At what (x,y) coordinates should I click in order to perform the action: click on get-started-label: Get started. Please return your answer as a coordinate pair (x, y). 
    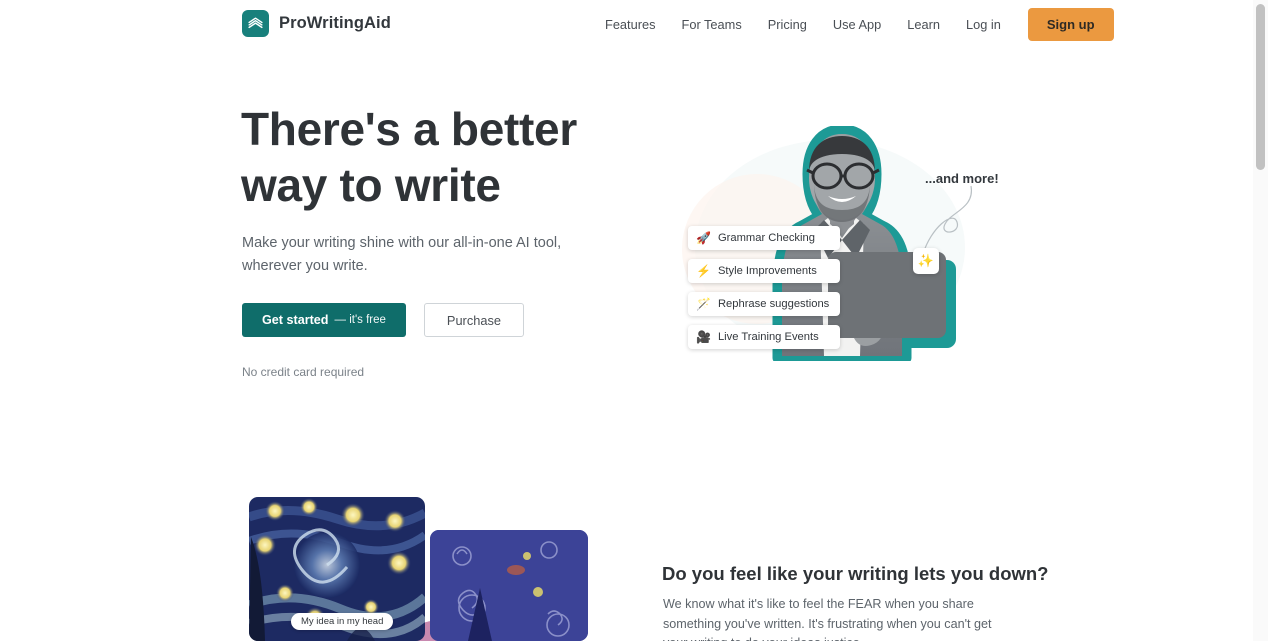
    Looking at the image, I should click on (295, 320).